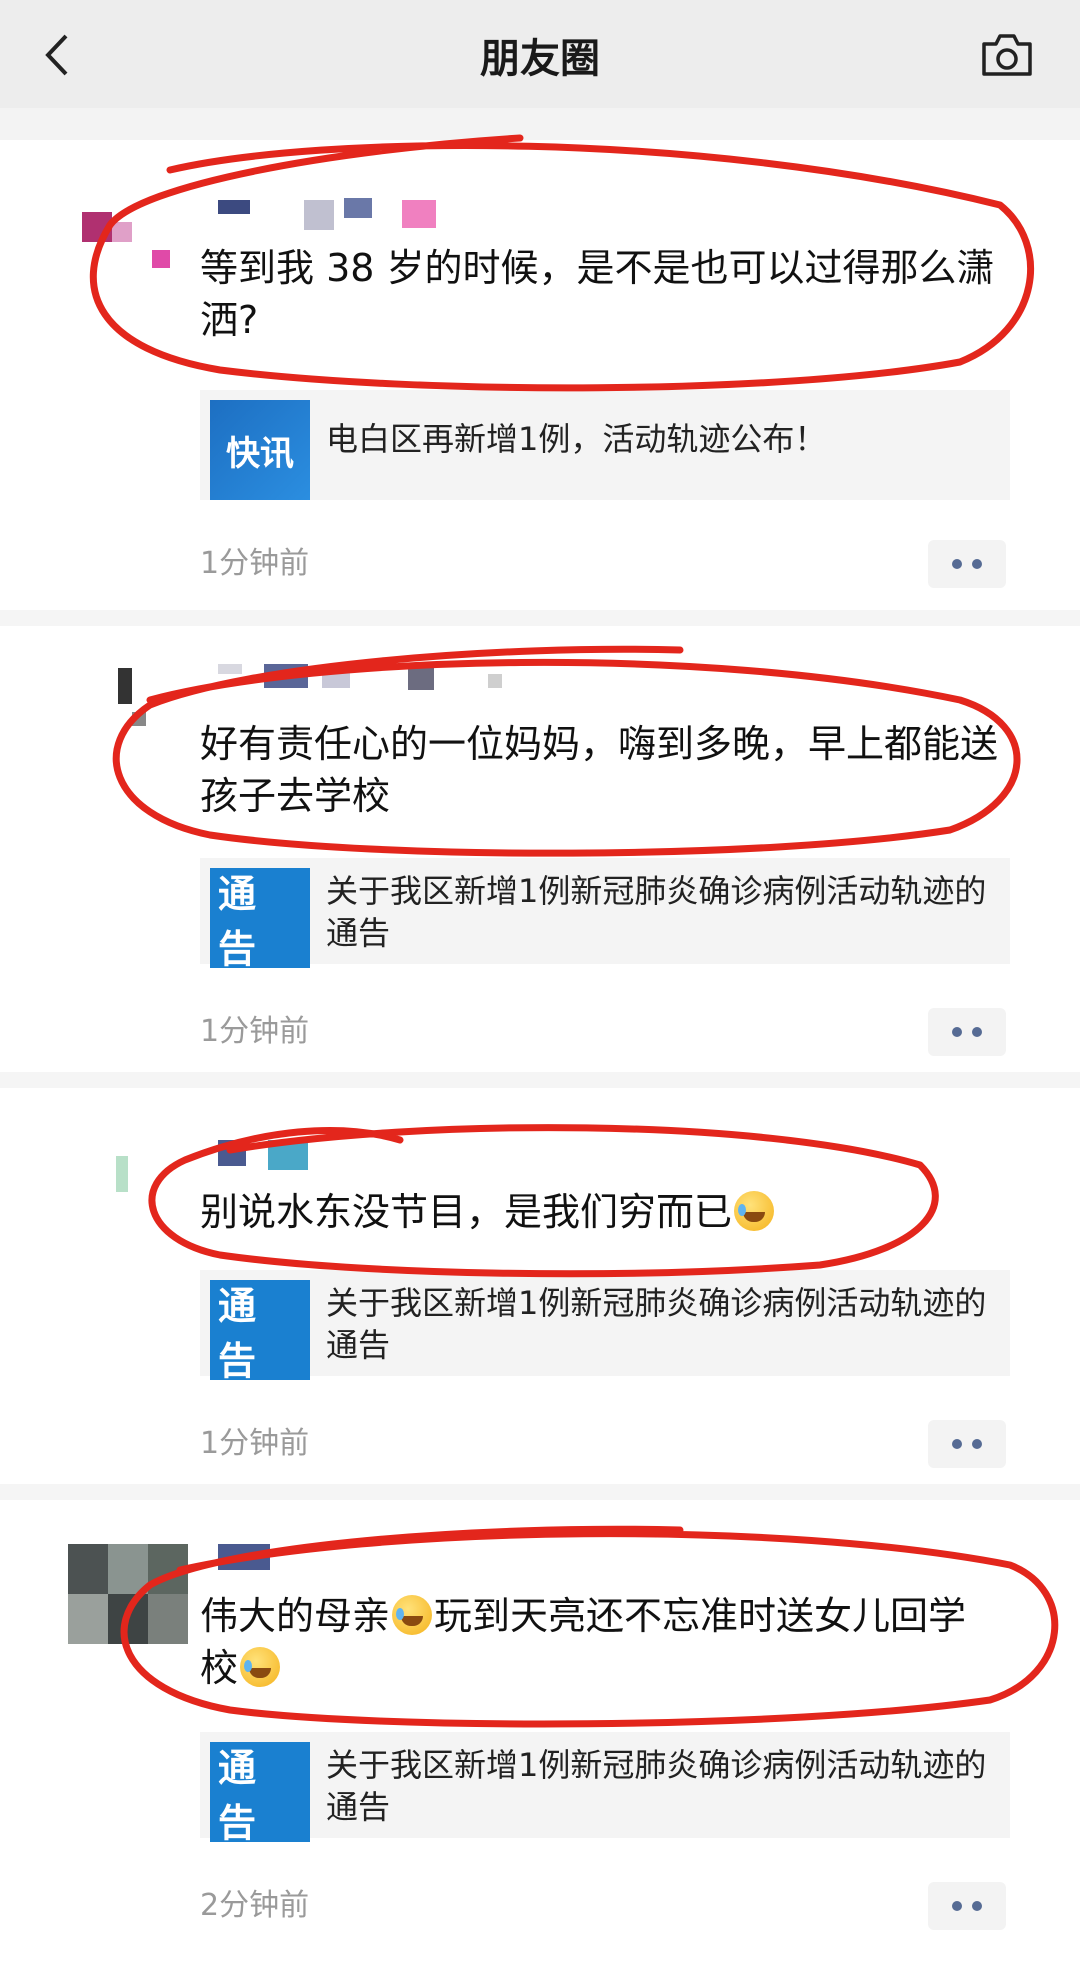  What do you see at coordinates (600, 1642) in the screenshot?
I see `post-text: 伟大的母亲 玩到天亮还不忘准时送女儿回学校` at bounding box center [600, 1642].